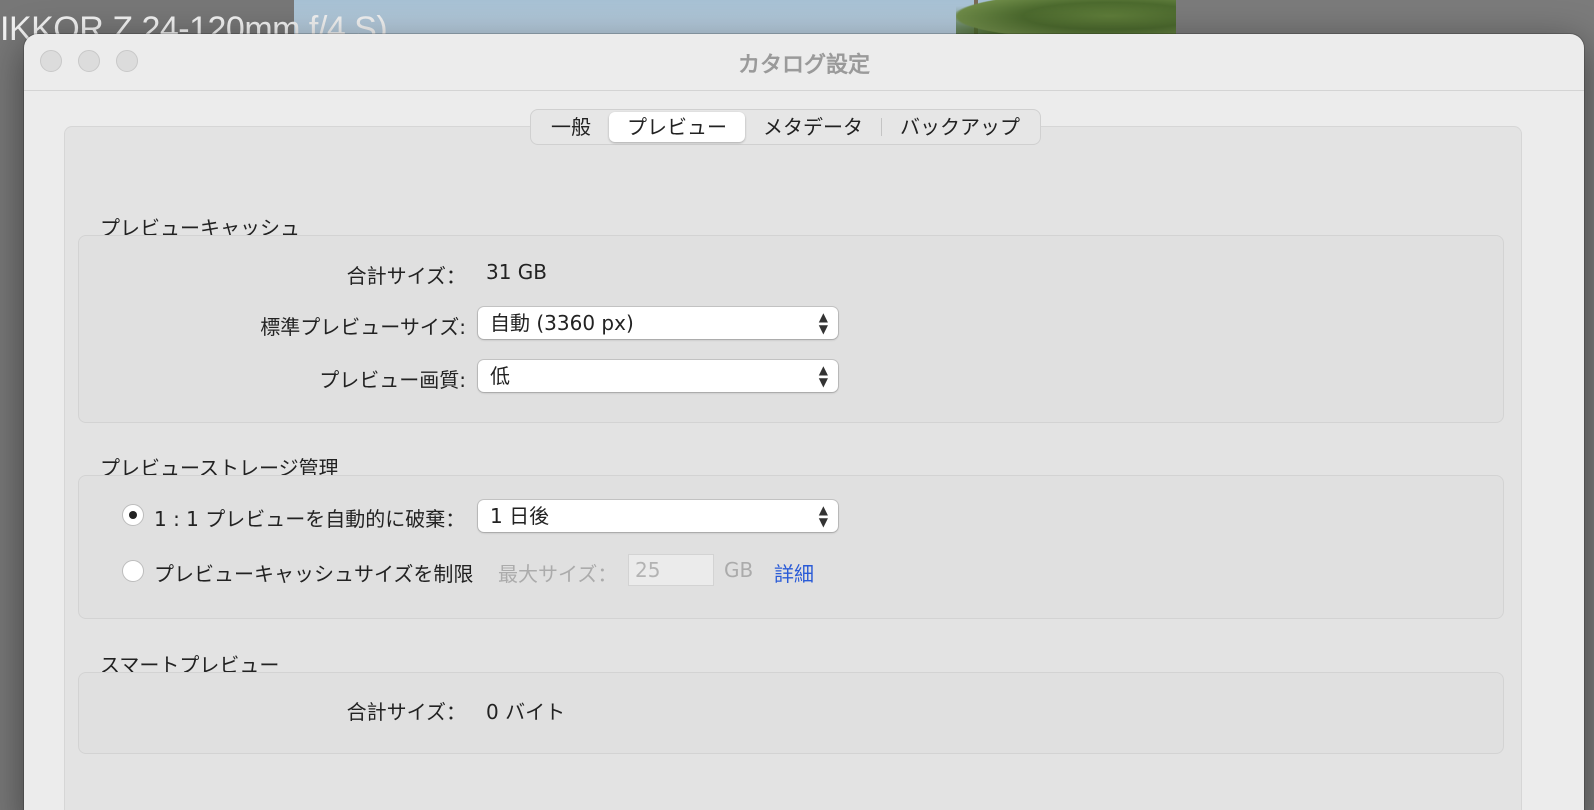  I want to click on total-size-value: 31 GB, so click(517, 272).